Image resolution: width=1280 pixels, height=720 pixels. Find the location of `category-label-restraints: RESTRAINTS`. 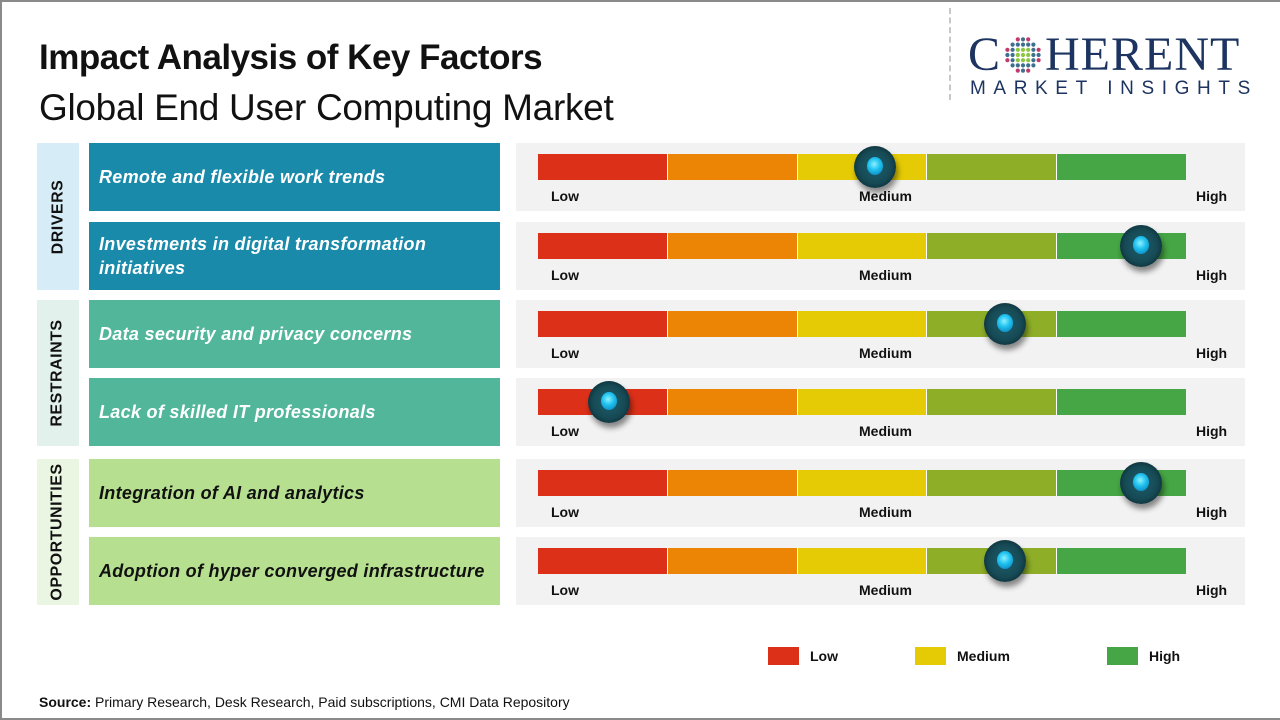

category-label-restraints: RESTRAINTS is located at coordinates (58, 373).